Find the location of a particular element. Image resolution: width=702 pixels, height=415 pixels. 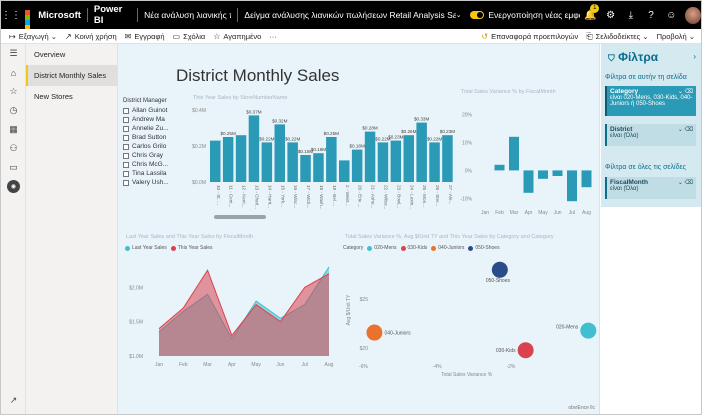

y-tick-label: 0% is located at coordinates (469, 171).